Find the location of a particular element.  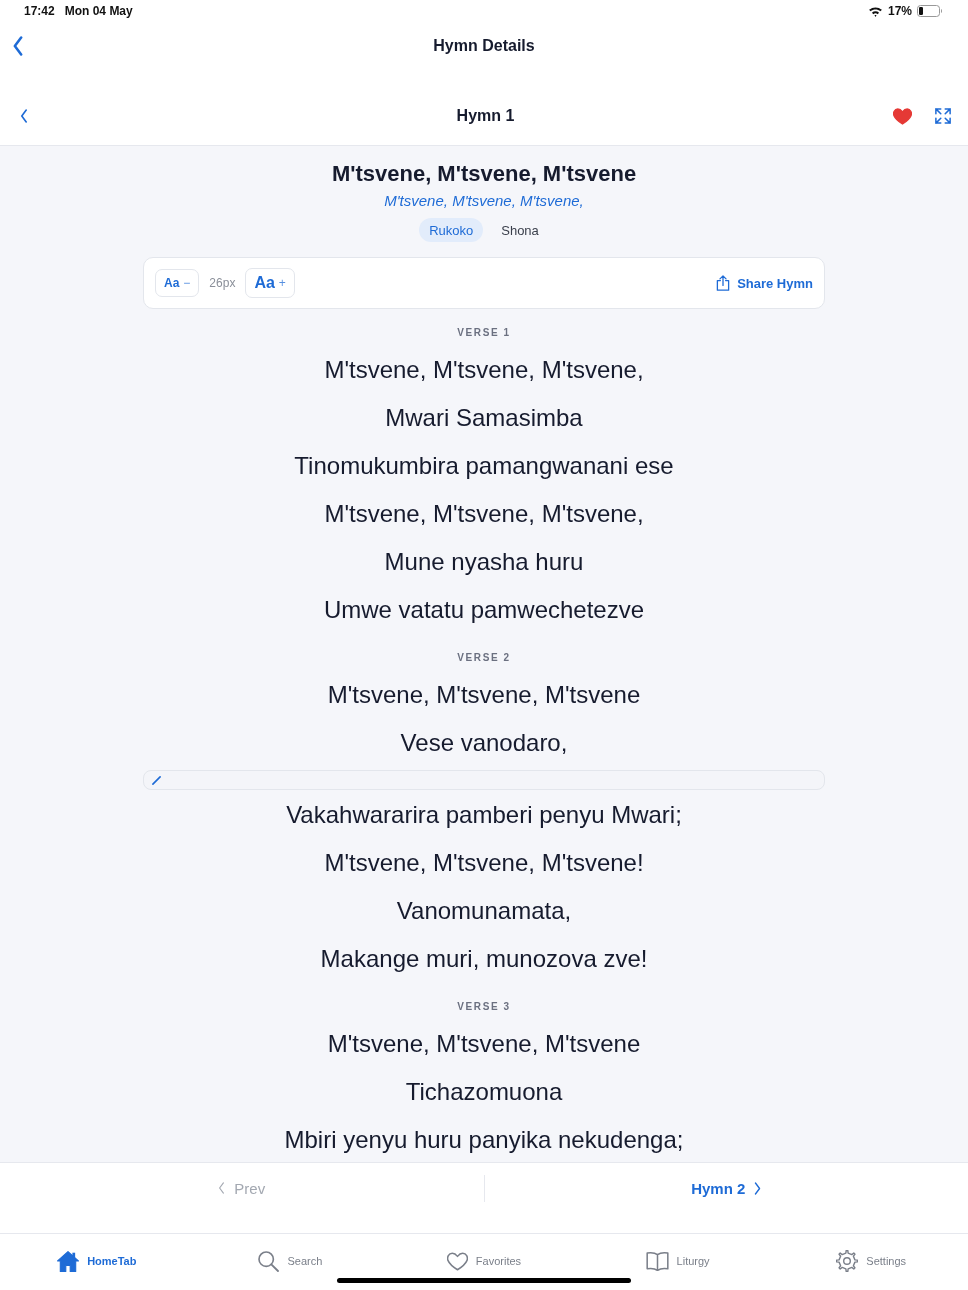

verse-label: VERSE 2 is located at coordinates (484, 658).